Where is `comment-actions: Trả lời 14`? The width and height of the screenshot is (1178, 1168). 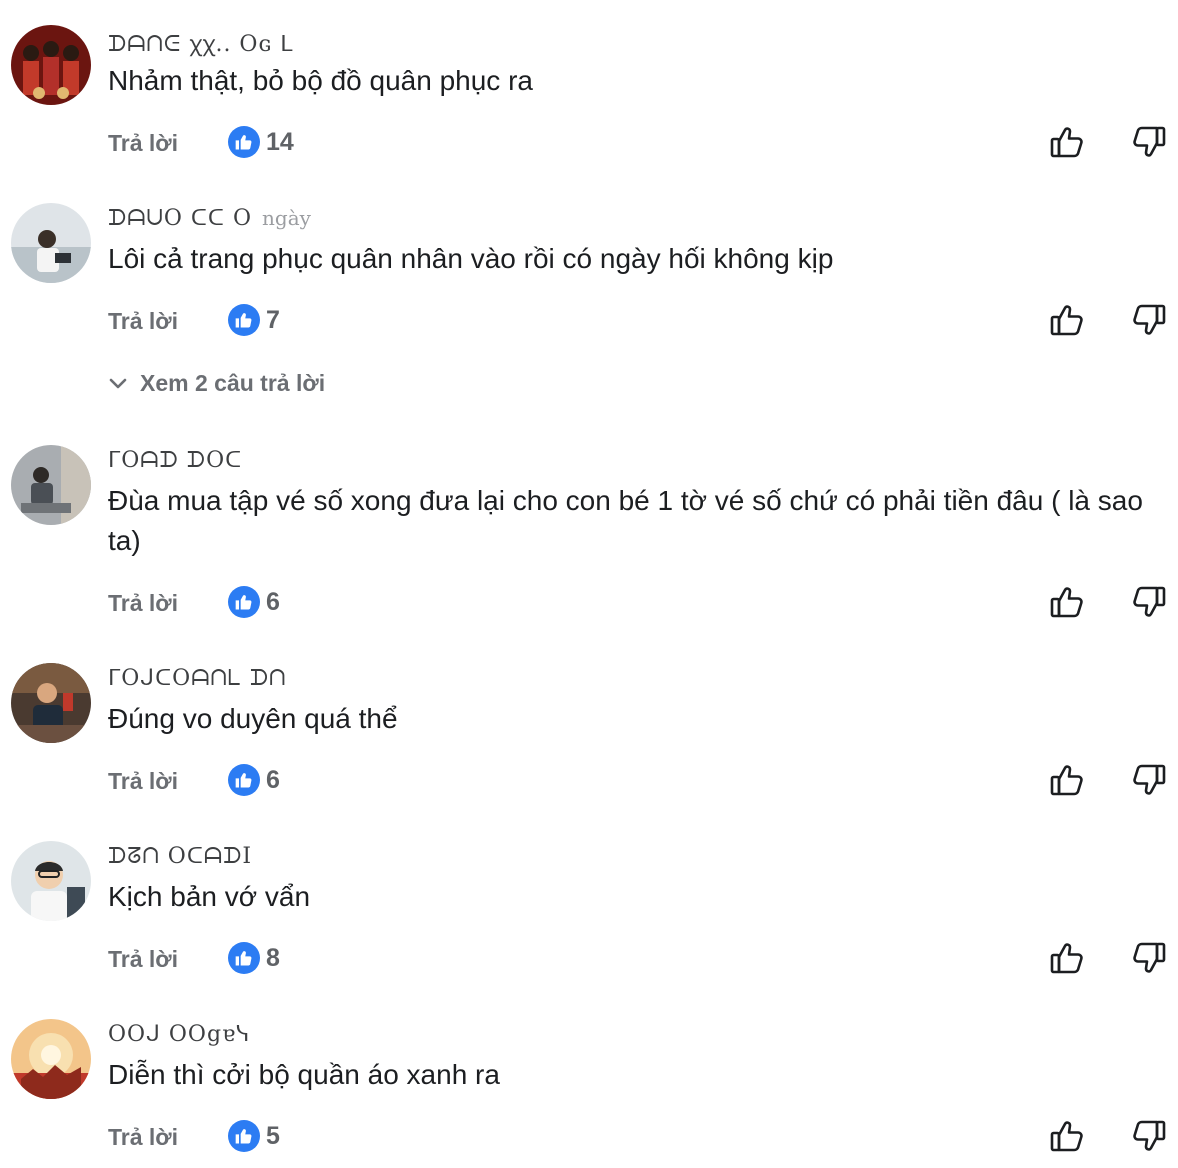 comment-actions: Trả lời 14 is located at coordinates (643, 144).